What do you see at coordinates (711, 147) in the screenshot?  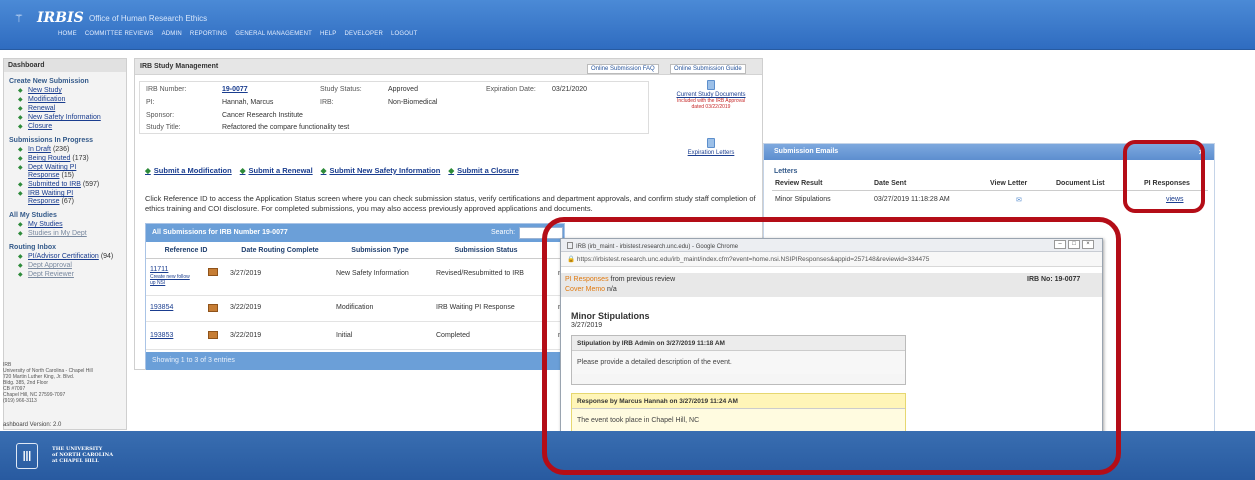 I see `expiration-letters: Expiration Letters` at bounding box center [711, 147].